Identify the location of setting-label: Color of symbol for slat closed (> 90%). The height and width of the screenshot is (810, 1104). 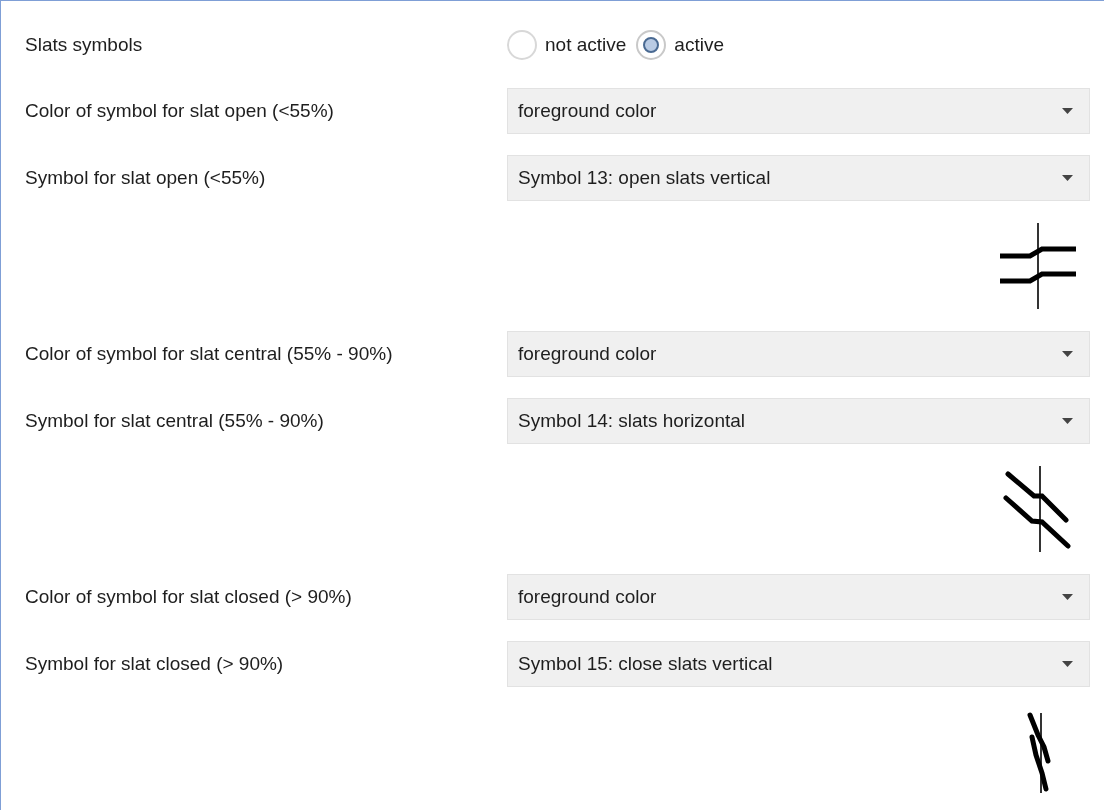
(189, 597).